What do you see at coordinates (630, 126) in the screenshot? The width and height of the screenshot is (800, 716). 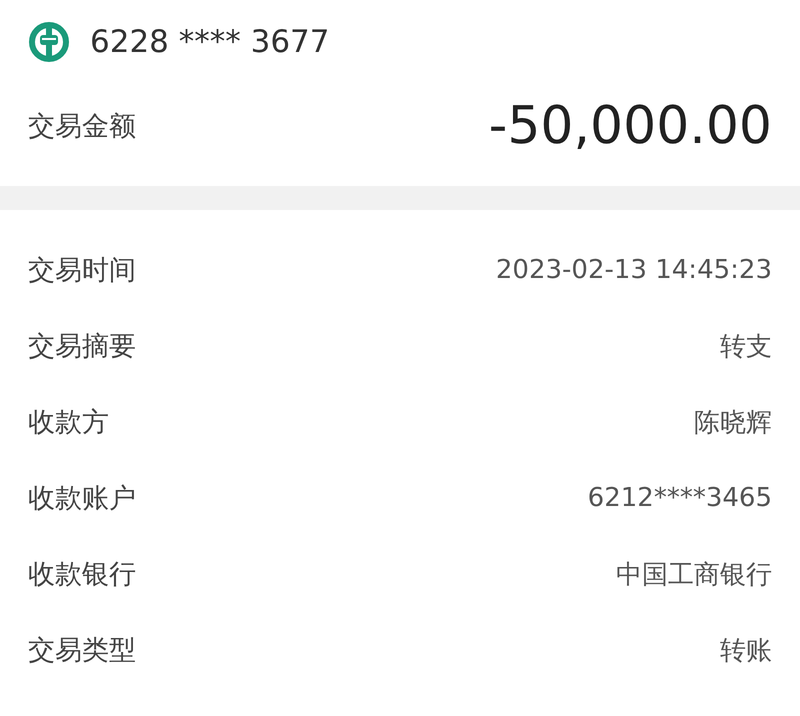 I see `amount-value: -50,000.00` at bounding box center [630, 126].